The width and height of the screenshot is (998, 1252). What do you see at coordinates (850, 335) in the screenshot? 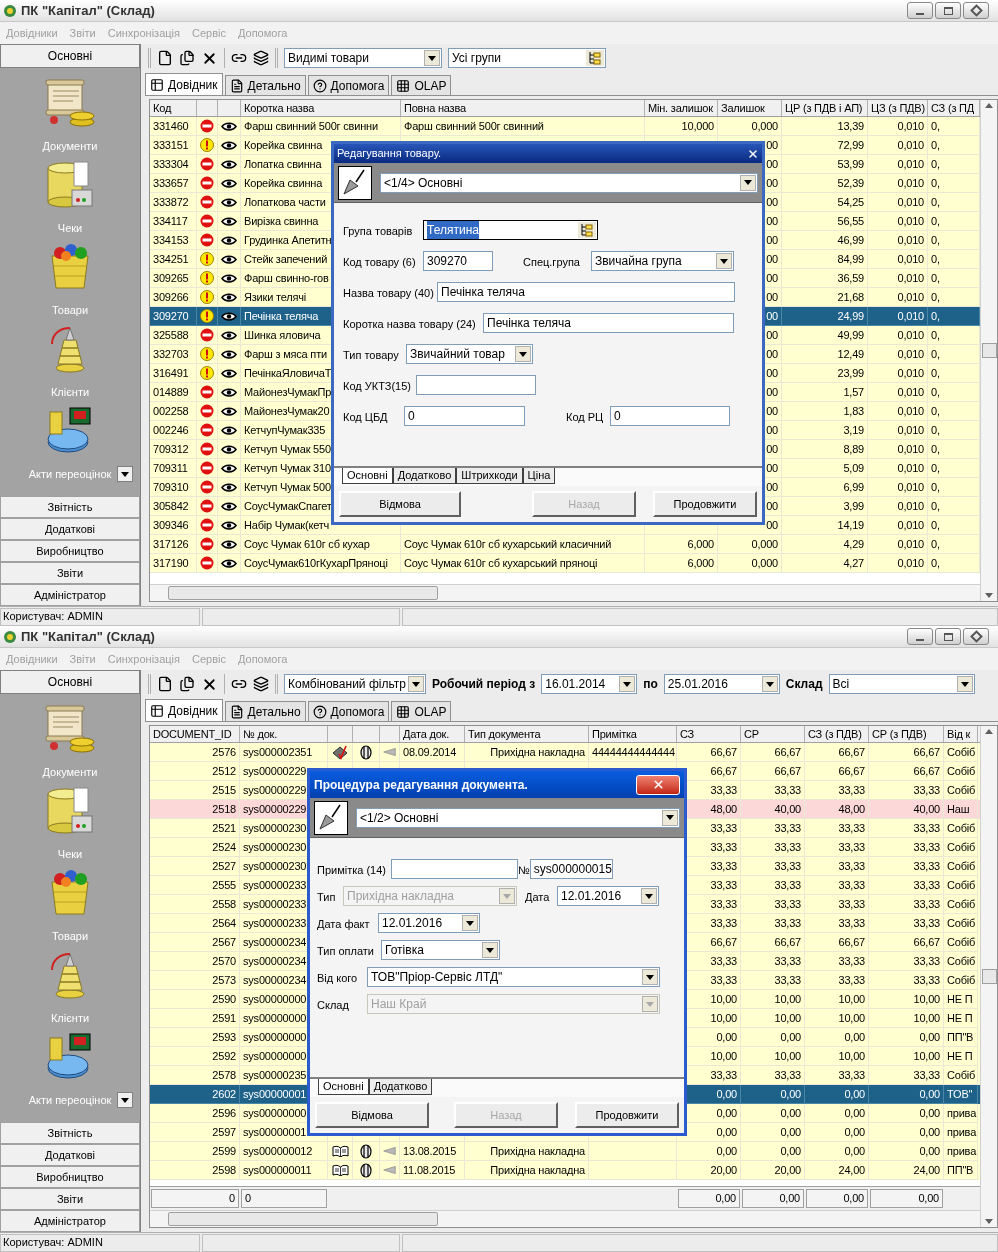
I see `table-cell-text: 49,99` at bounding box center [850, 335].